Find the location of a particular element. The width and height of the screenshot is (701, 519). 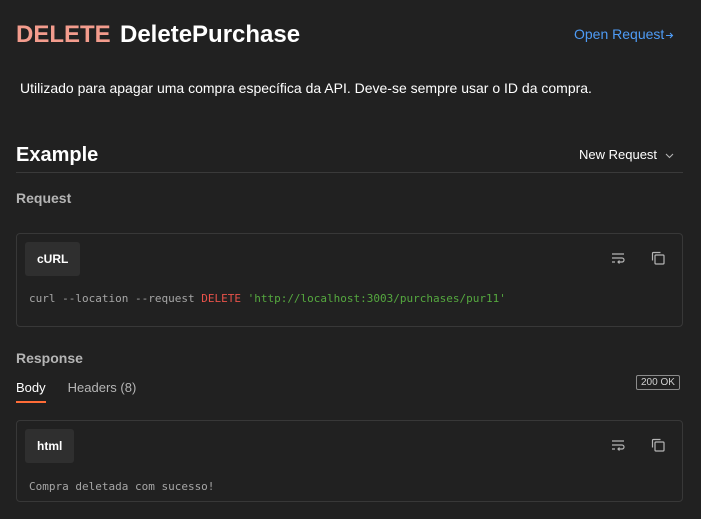

request-heading: Request is located at coordinates (44, 198).